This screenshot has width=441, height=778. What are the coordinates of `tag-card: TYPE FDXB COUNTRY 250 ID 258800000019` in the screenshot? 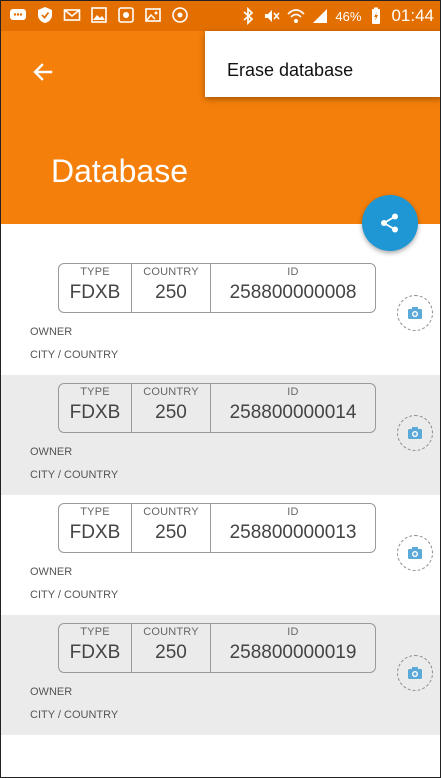 It's located at (217, 648).